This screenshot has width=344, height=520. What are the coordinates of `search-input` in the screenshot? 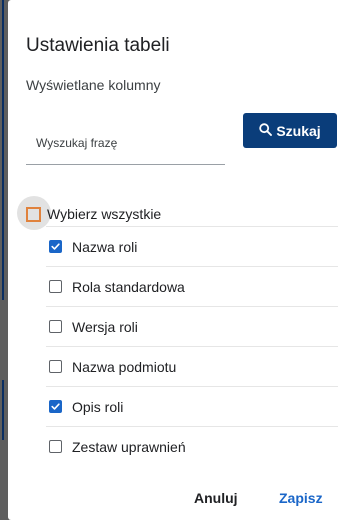 It's located at (123, 143).